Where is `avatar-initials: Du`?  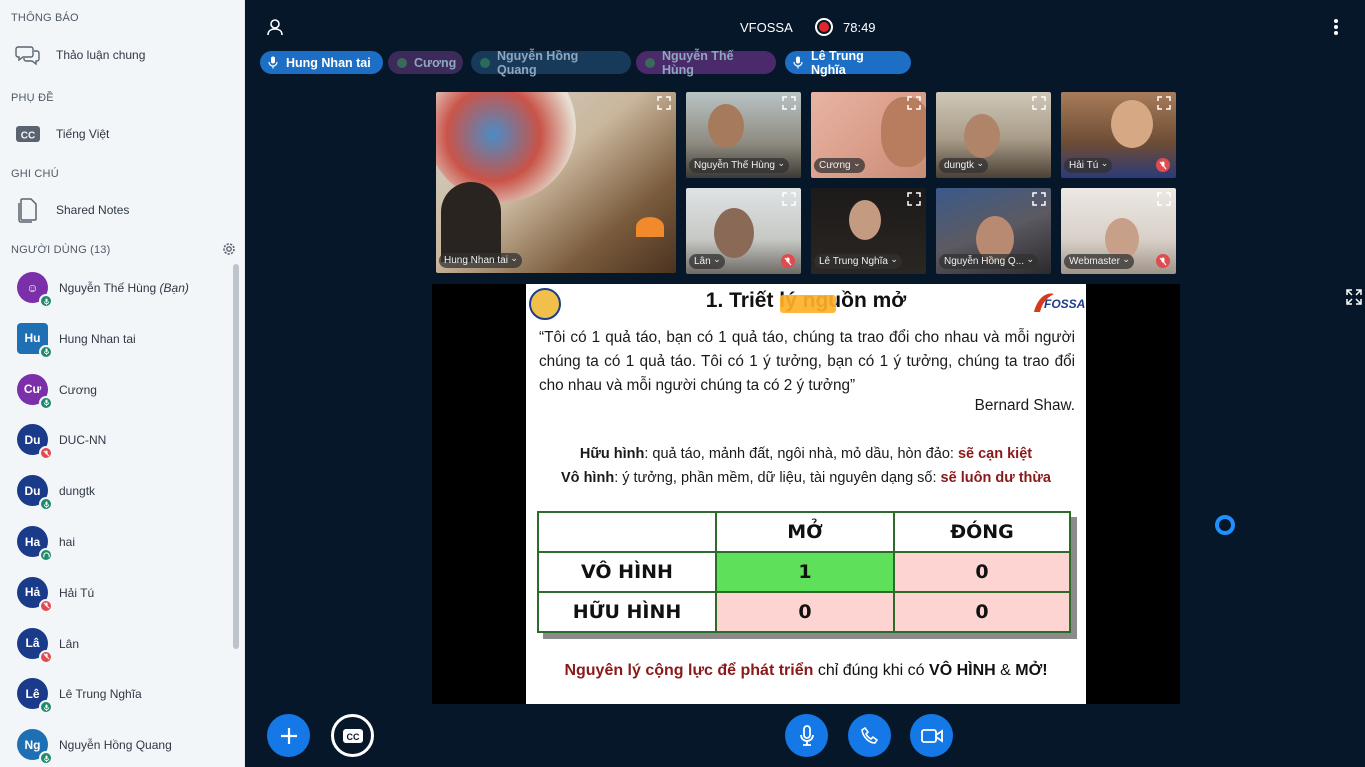 avatar-initials: Du is located at coordinates (32, 490).